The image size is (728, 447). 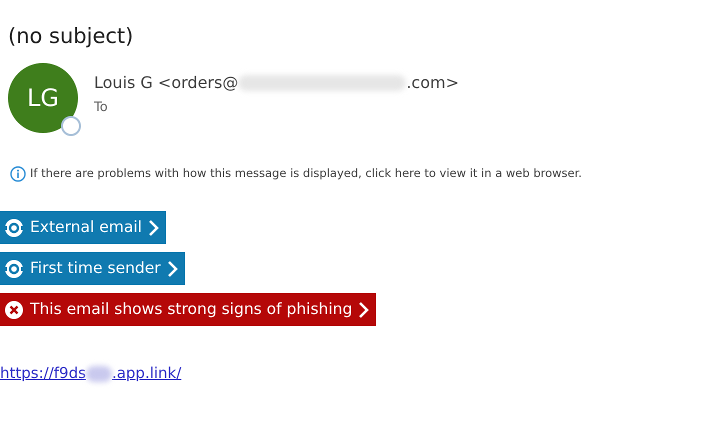 I want to click on avatar-initials: LG, so click(x=43, y=98).